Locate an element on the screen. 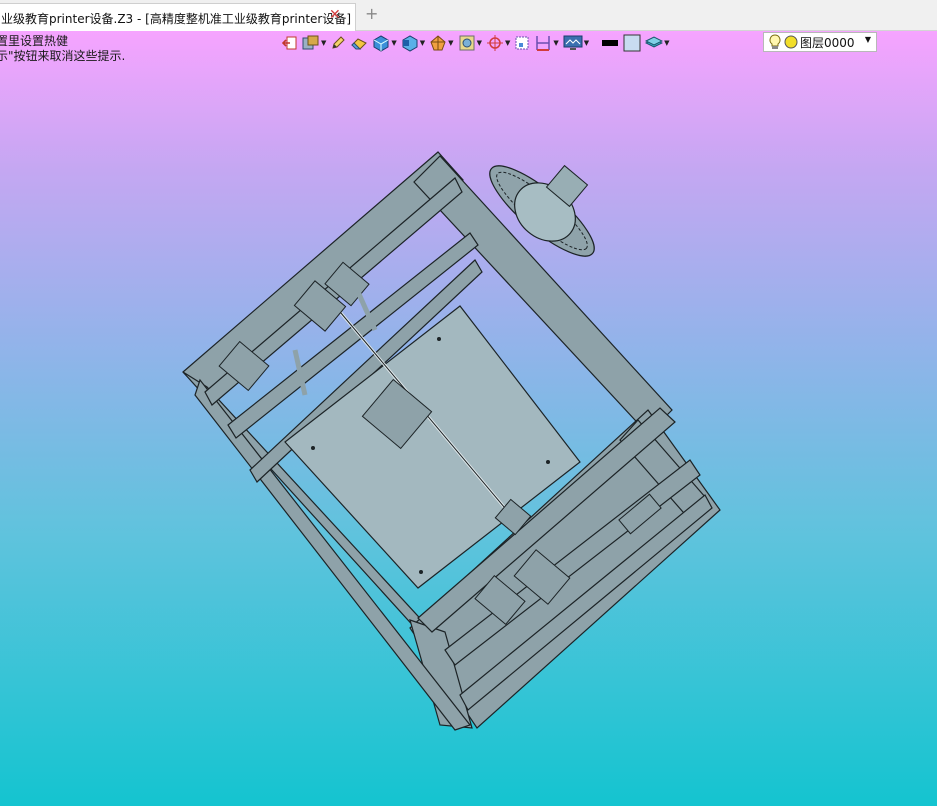 This screenshot has height=806, width=937. close-tab-icon: ✕ is located at coordinates (335, 15).